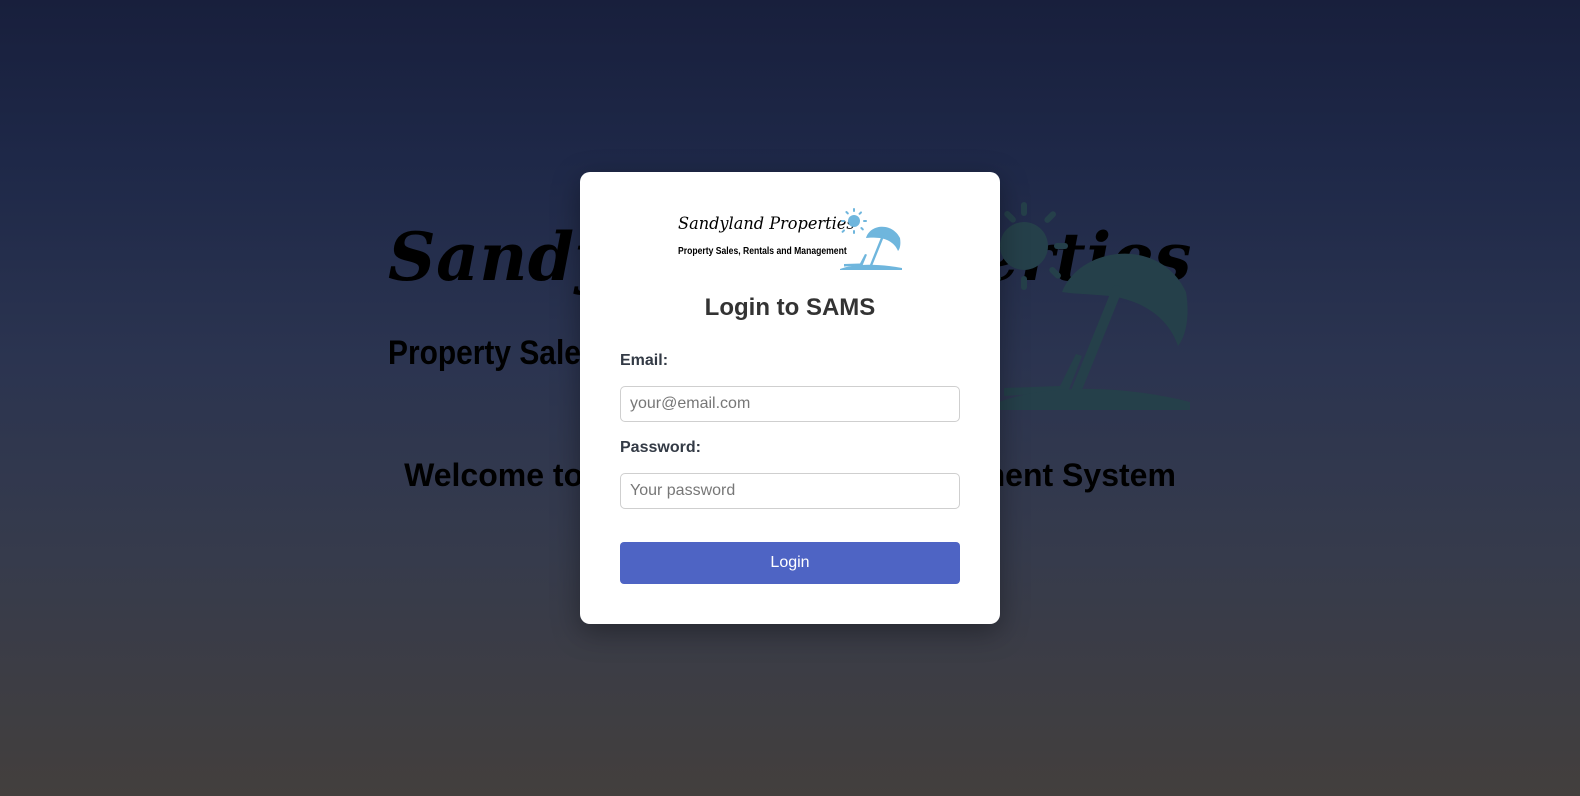 The image size is (1580, 796). Describe the element at coordinates (1090, 306) in the screenshot. I see `background-sun-umbrella-icon` at that location.